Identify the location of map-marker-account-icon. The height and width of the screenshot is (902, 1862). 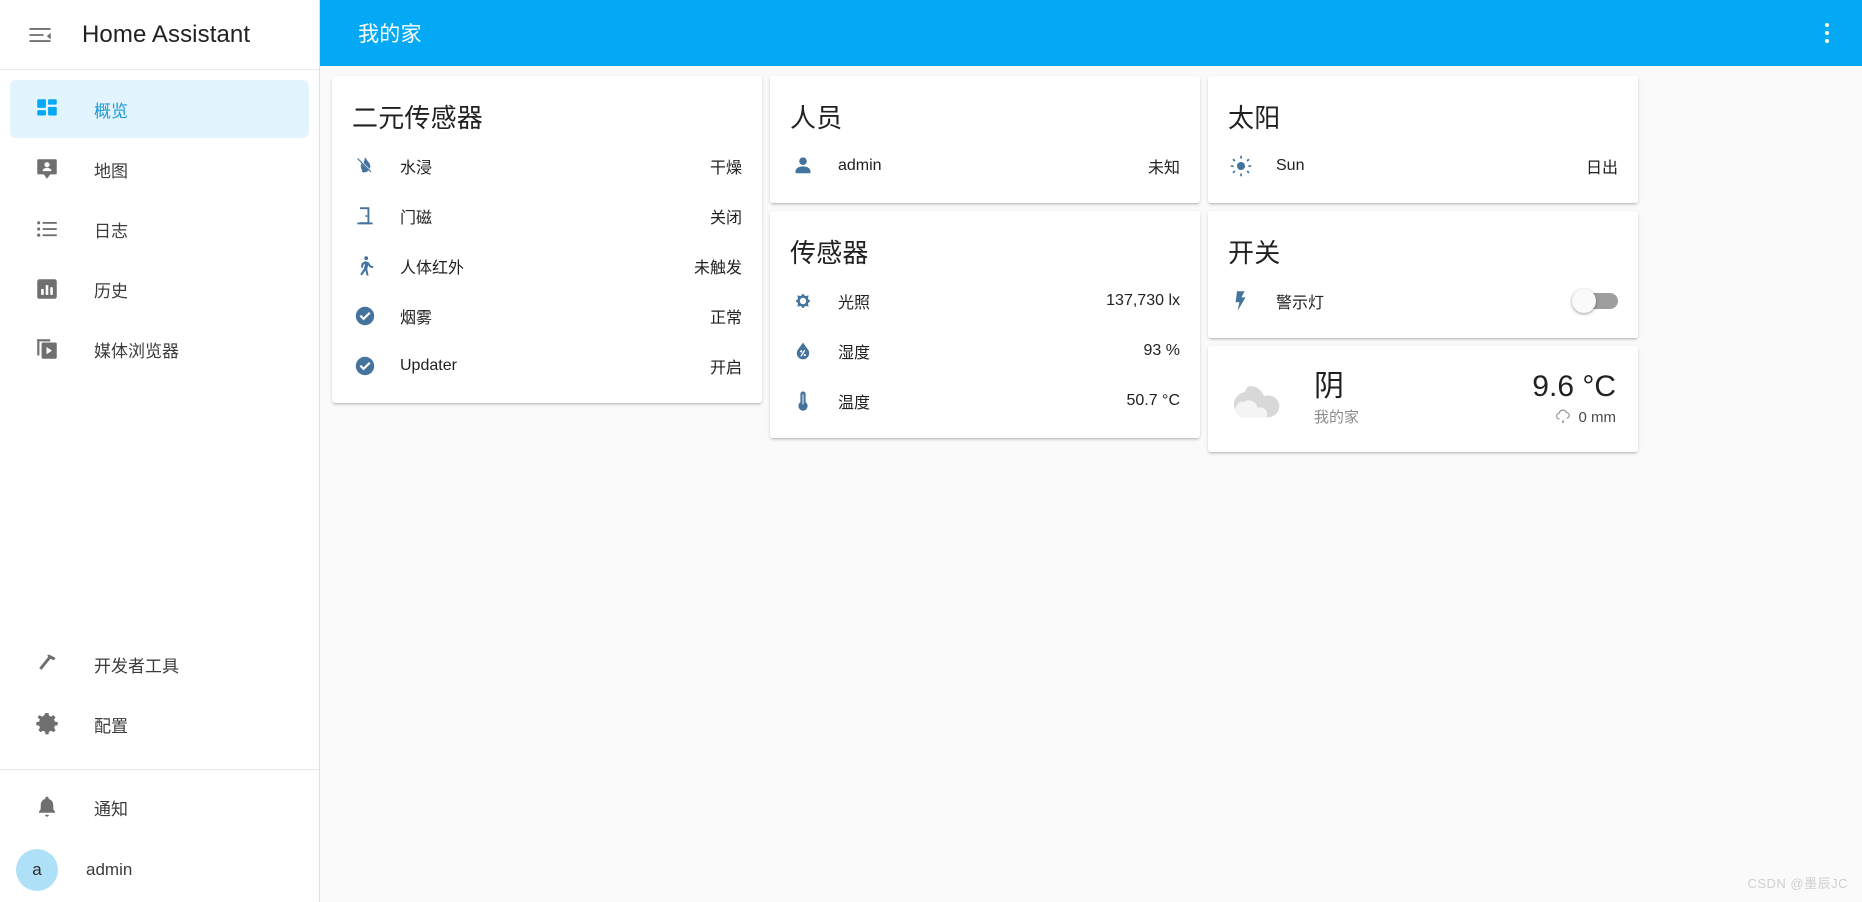
(47, 169).